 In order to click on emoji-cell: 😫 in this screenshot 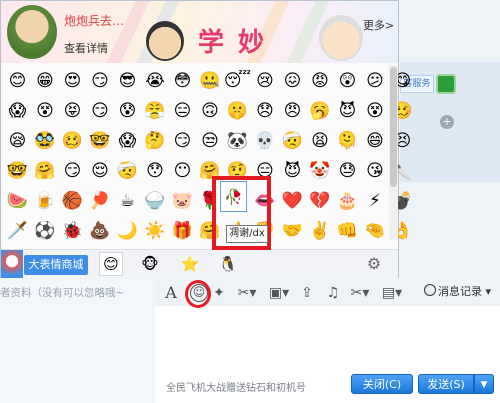, I will do `click(320, 140)`.